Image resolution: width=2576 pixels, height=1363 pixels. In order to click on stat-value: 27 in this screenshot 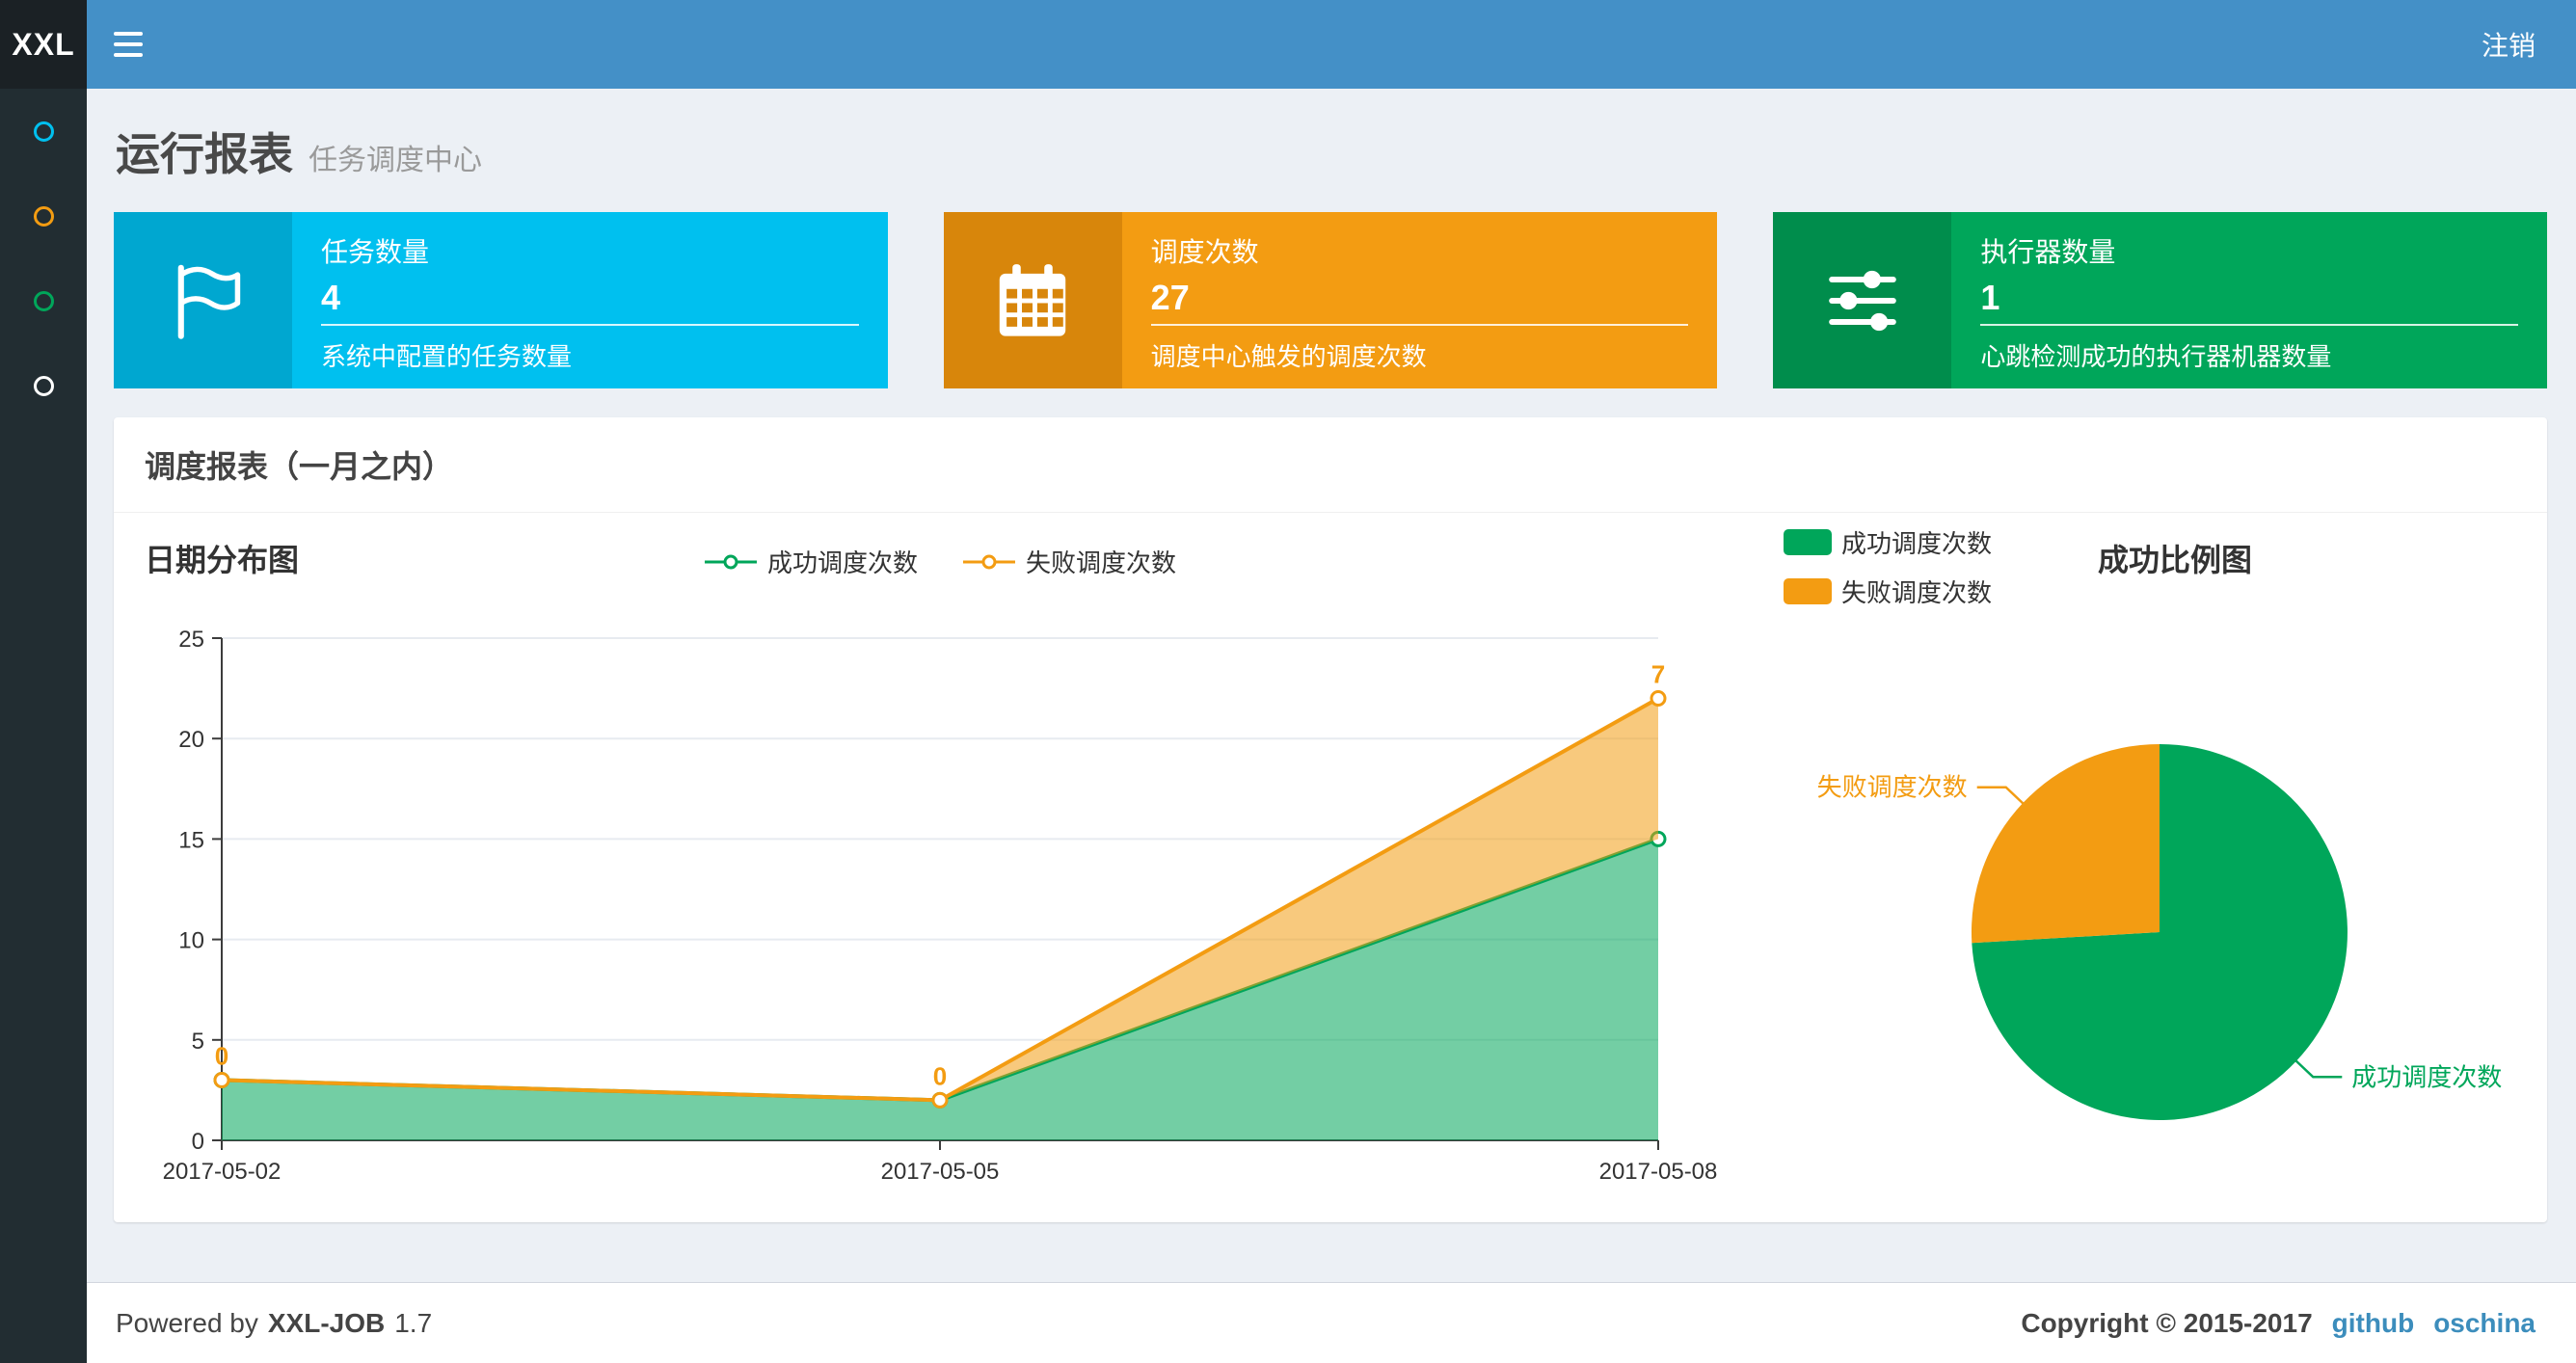, I will do `click(1170, 297)`.